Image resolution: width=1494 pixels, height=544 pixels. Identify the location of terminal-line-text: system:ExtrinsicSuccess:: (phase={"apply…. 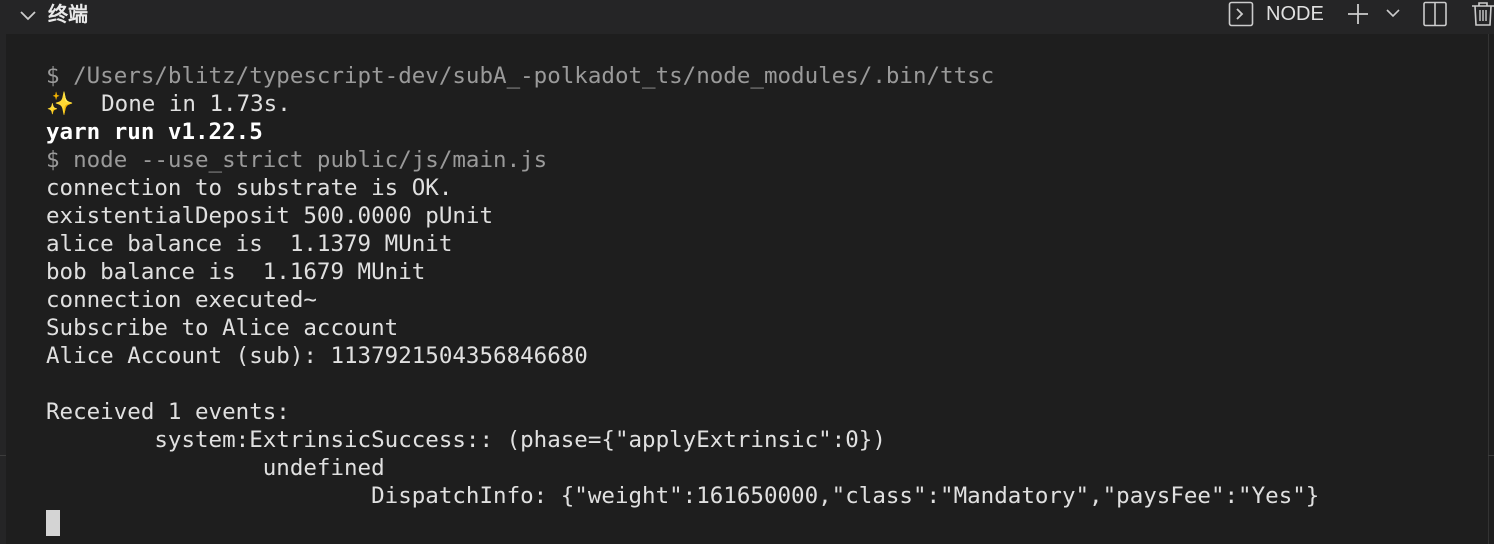
(466, 440).